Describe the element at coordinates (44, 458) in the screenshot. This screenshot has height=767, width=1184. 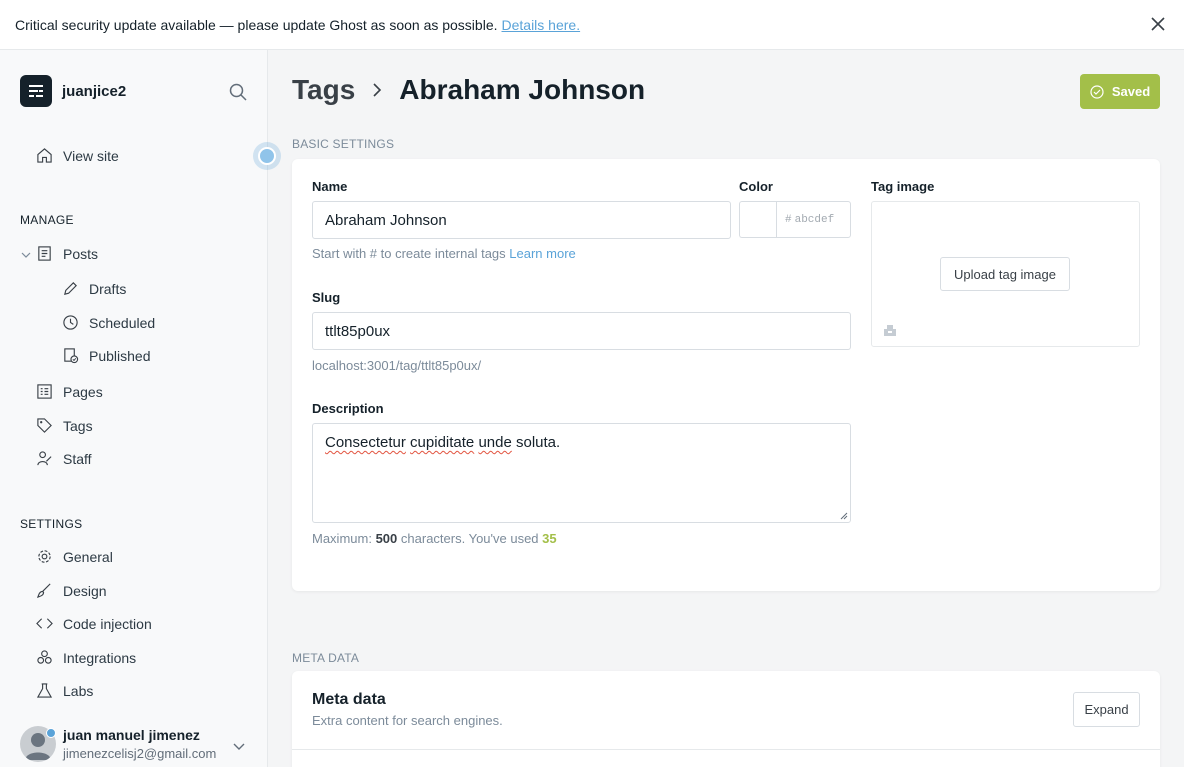
I see `staff-icon` at that location.